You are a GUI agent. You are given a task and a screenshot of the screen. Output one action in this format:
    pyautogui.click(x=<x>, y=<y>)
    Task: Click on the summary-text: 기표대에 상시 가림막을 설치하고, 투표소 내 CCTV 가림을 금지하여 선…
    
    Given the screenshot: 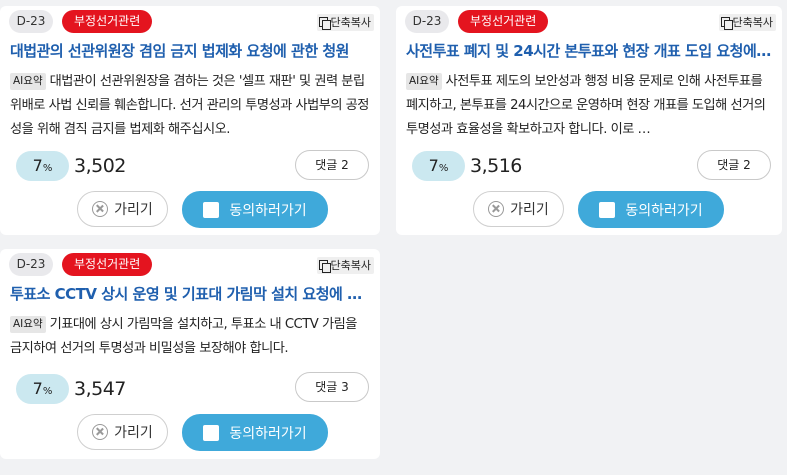 What is the action you would take?
    pyautogui.click(x=183, y=336)
    